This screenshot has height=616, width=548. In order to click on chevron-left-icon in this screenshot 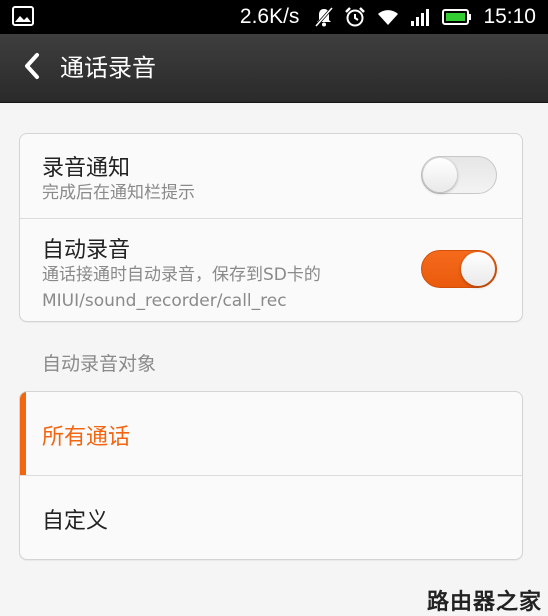, I will do `click(32, 68)`.